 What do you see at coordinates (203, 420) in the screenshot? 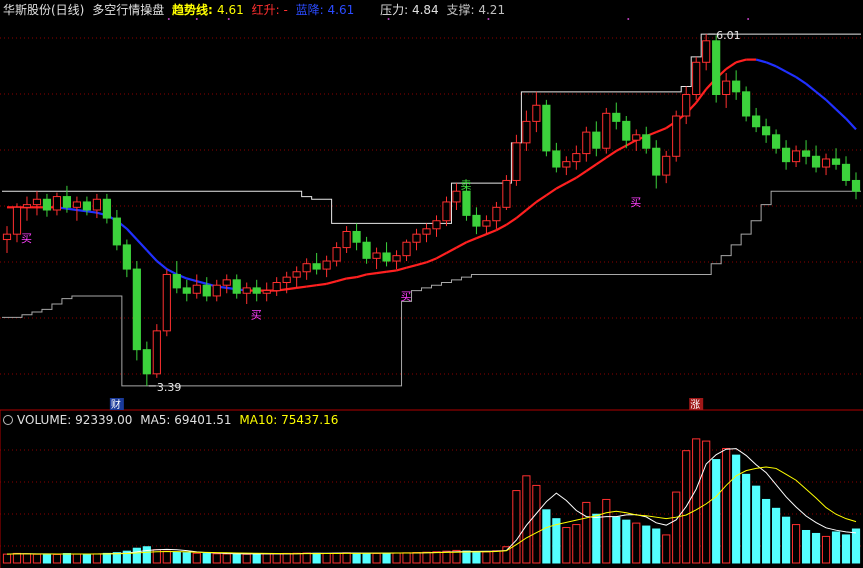
I see `ma5-value: 69401.51` at bounding box center [203, 420].